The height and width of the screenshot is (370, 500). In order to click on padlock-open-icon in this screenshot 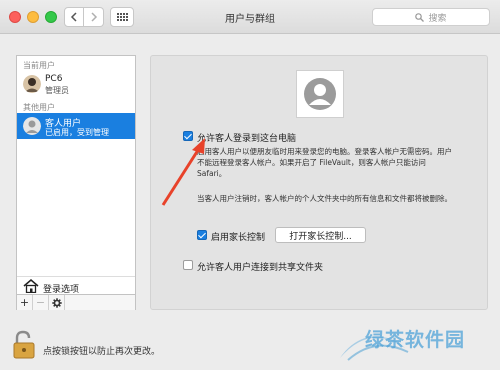, I will do `click(24, 344)`.